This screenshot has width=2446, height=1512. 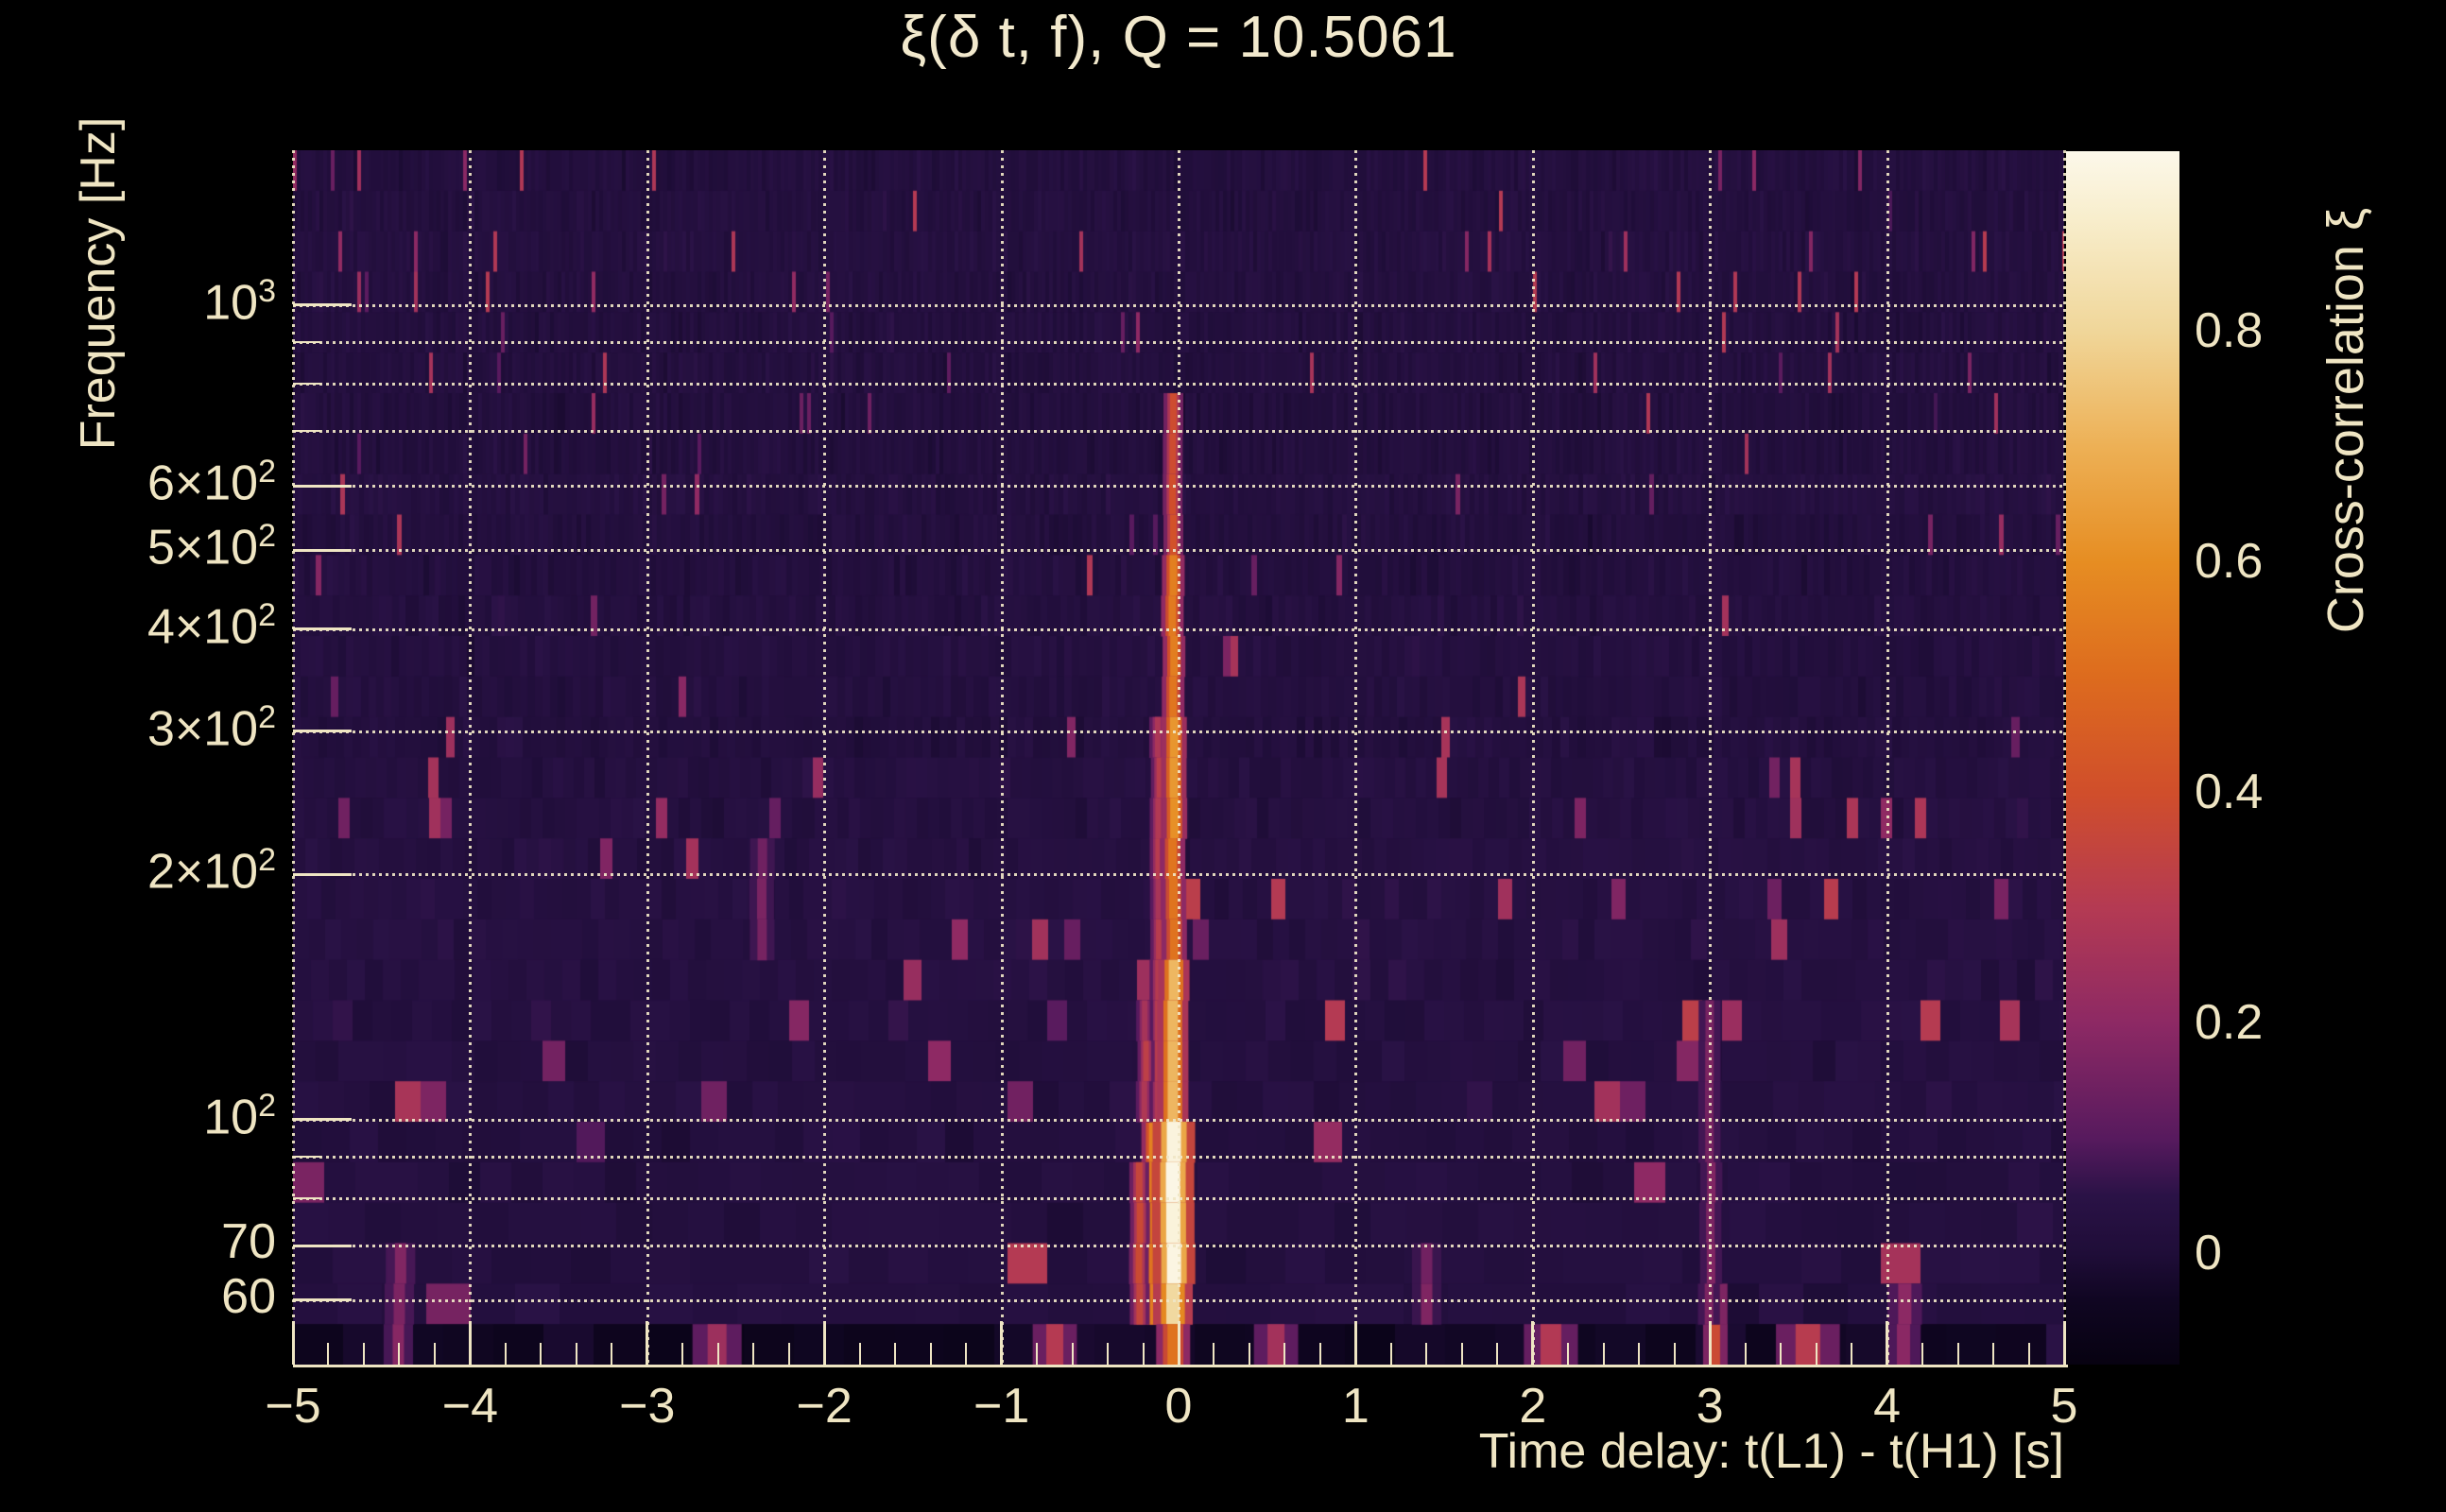 I want to click on y-tick-label: 103, so click(x=239, y=301).